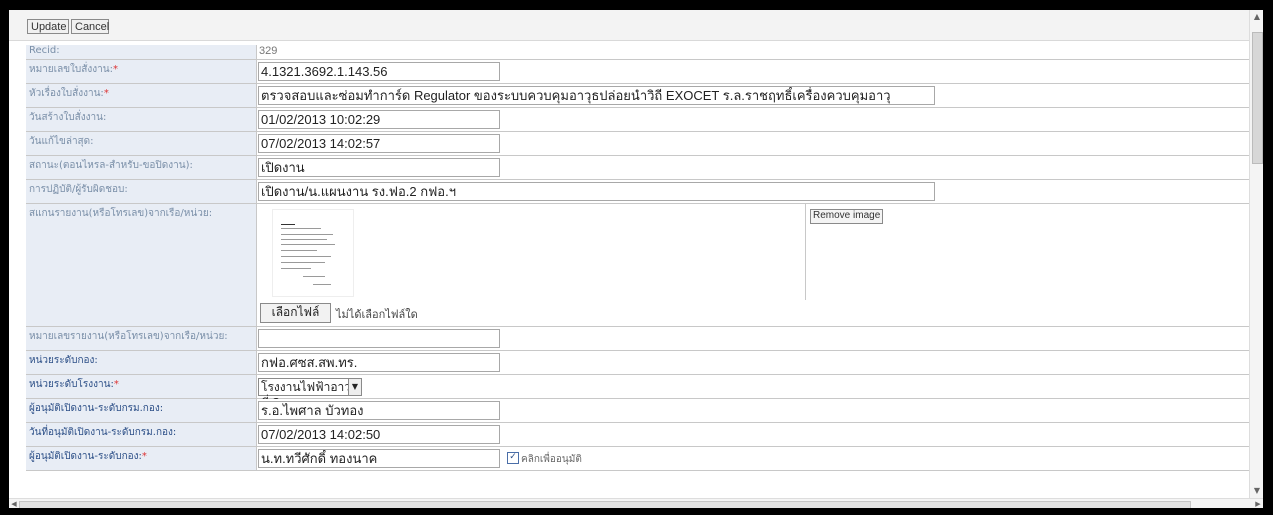 This screenshot has height=515, width=1273. What do you see at coordinates (1027, 252) in the screenshot?
I see `image-action-cell: Remove image` at bounding box center [1027, 252].